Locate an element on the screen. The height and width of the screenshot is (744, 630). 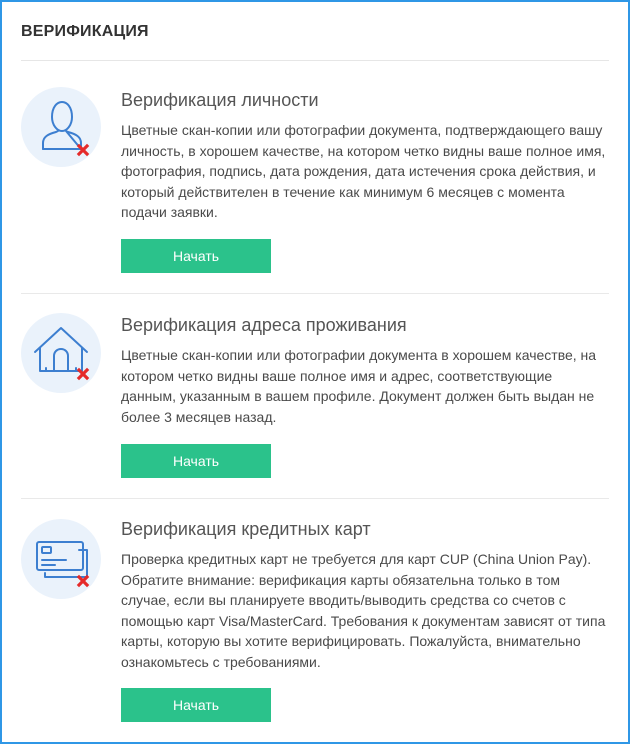
credit-card-start-button: Начать is located at coordinates (196, 705).